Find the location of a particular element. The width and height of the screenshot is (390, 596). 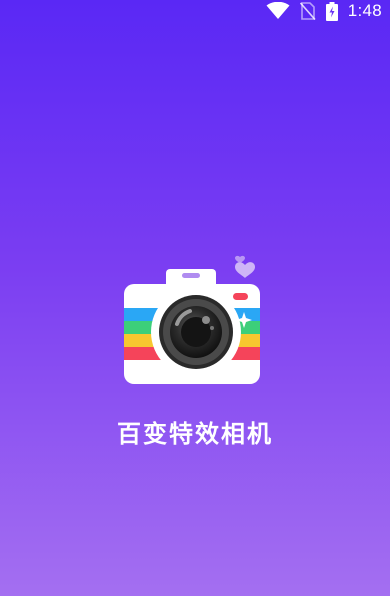

status-time: 1:48 is located at coordinates (364, 10).